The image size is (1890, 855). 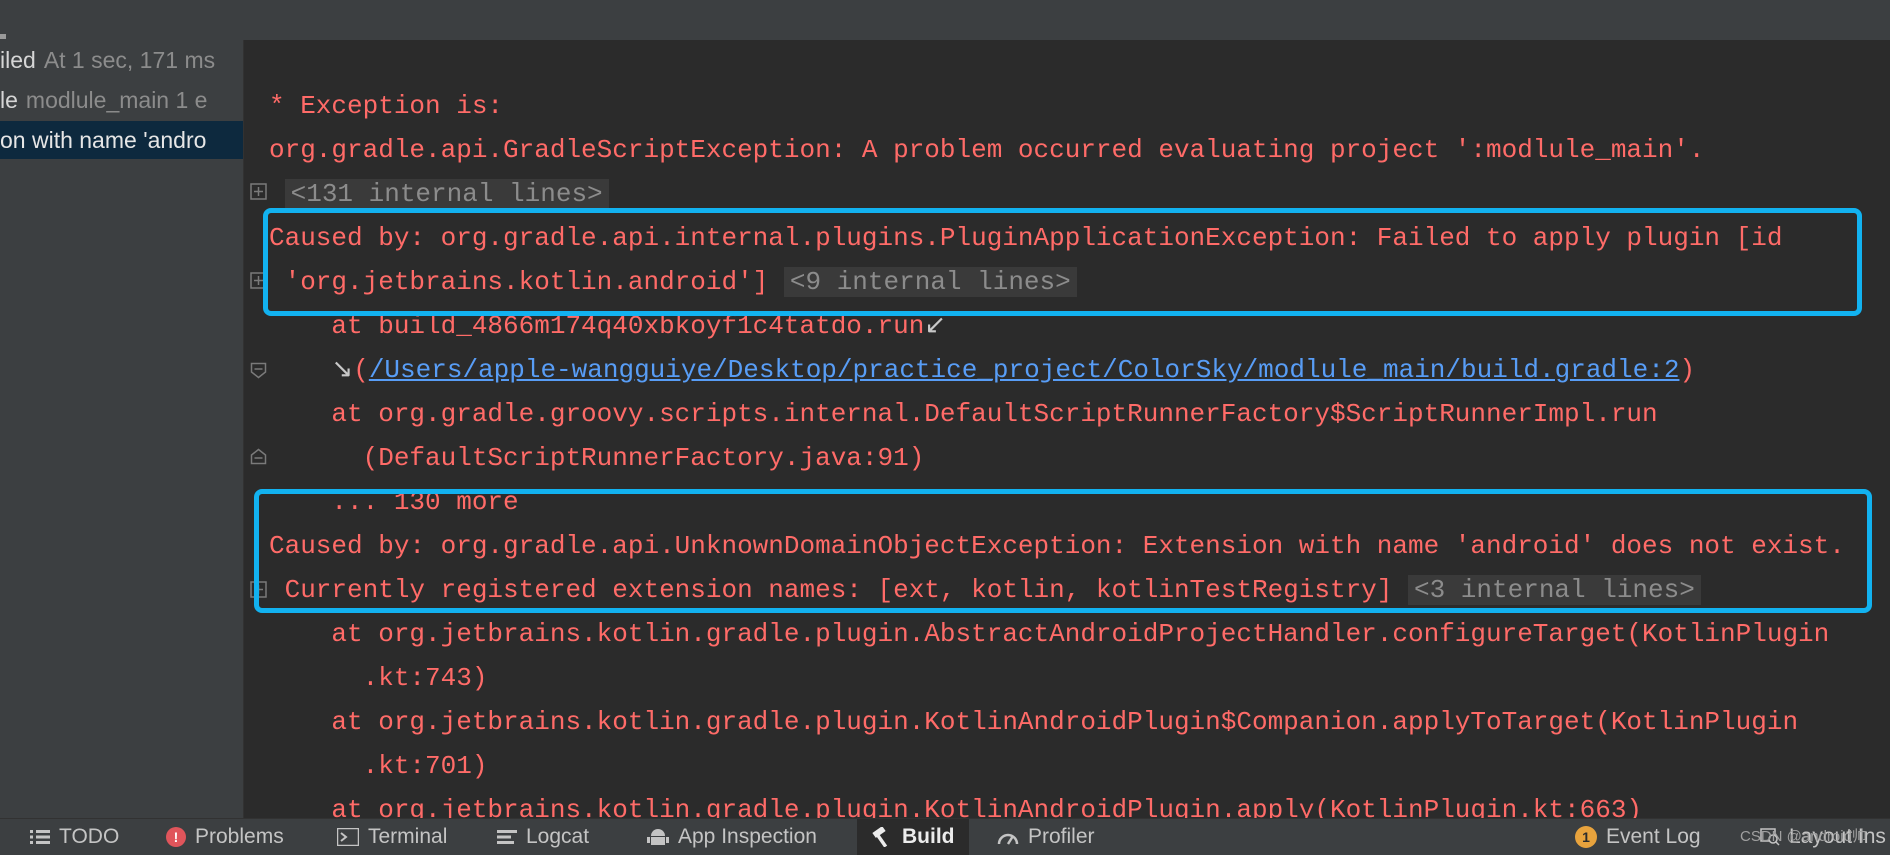 I want to click on terminal-icon, so click(x=348, y=837).